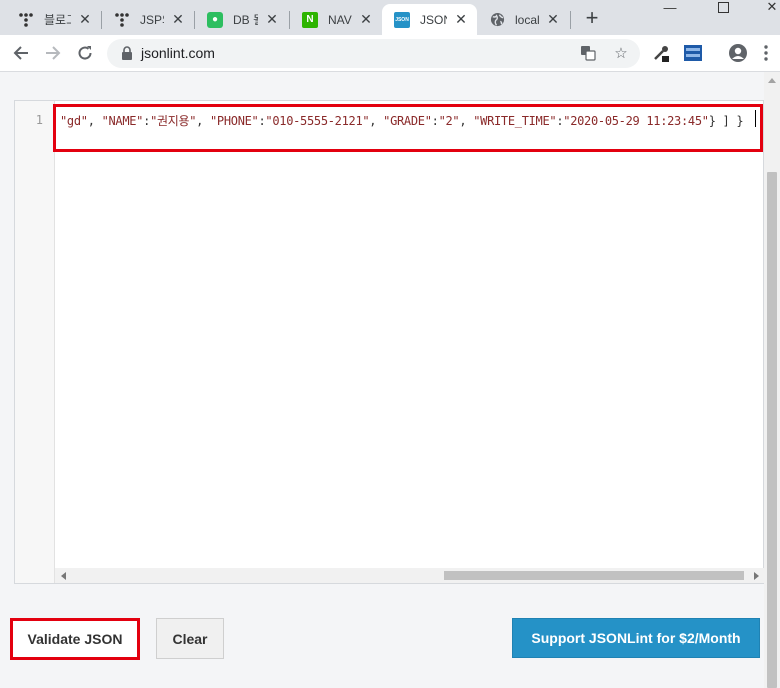  I want to click on tab-db: ● DB 될 ✕, so click(241, 19).